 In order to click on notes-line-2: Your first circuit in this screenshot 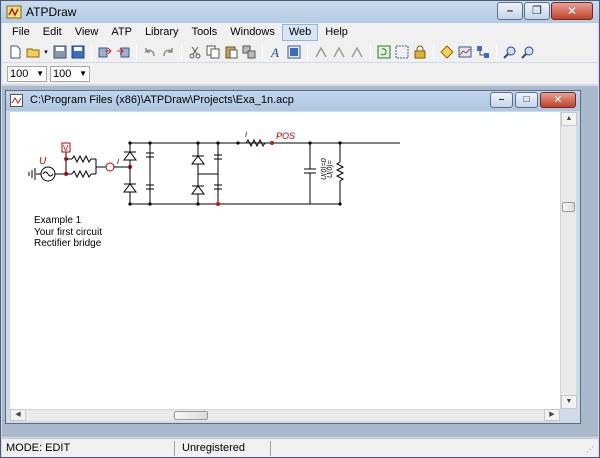, I will do `click(68, 232)`.